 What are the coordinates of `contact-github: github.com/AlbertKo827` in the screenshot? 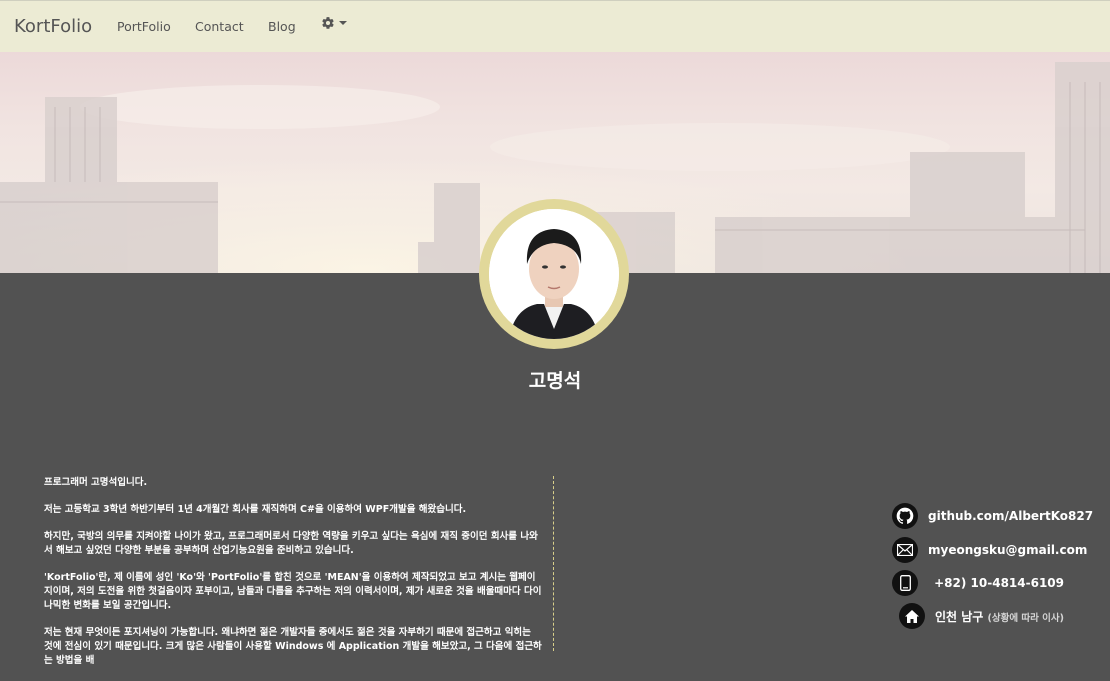 It's located at (992, 516).